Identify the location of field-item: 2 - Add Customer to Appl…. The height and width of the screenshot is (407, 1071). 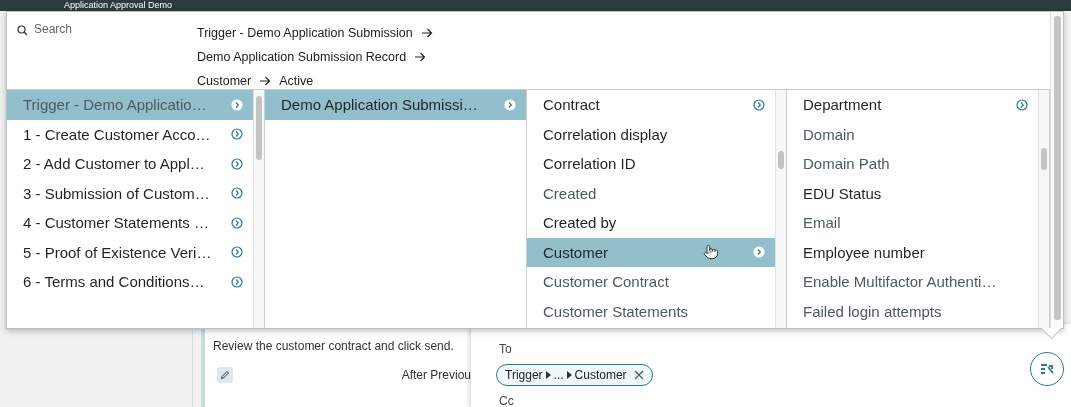
(130, 164).